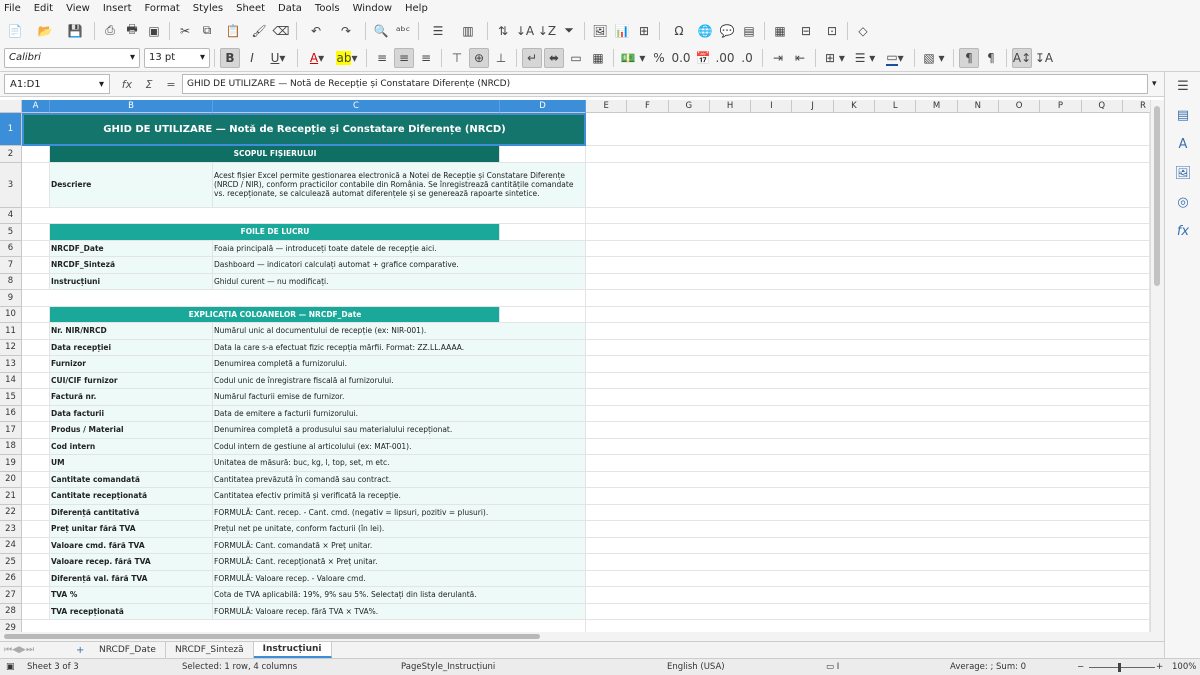 This screenshot has height=675, width=1200. What do you see at coordinates (131, 529) in the screenshot?
I see `field-name: Preț unitar fără TVA` at bounding box center [131, 529].